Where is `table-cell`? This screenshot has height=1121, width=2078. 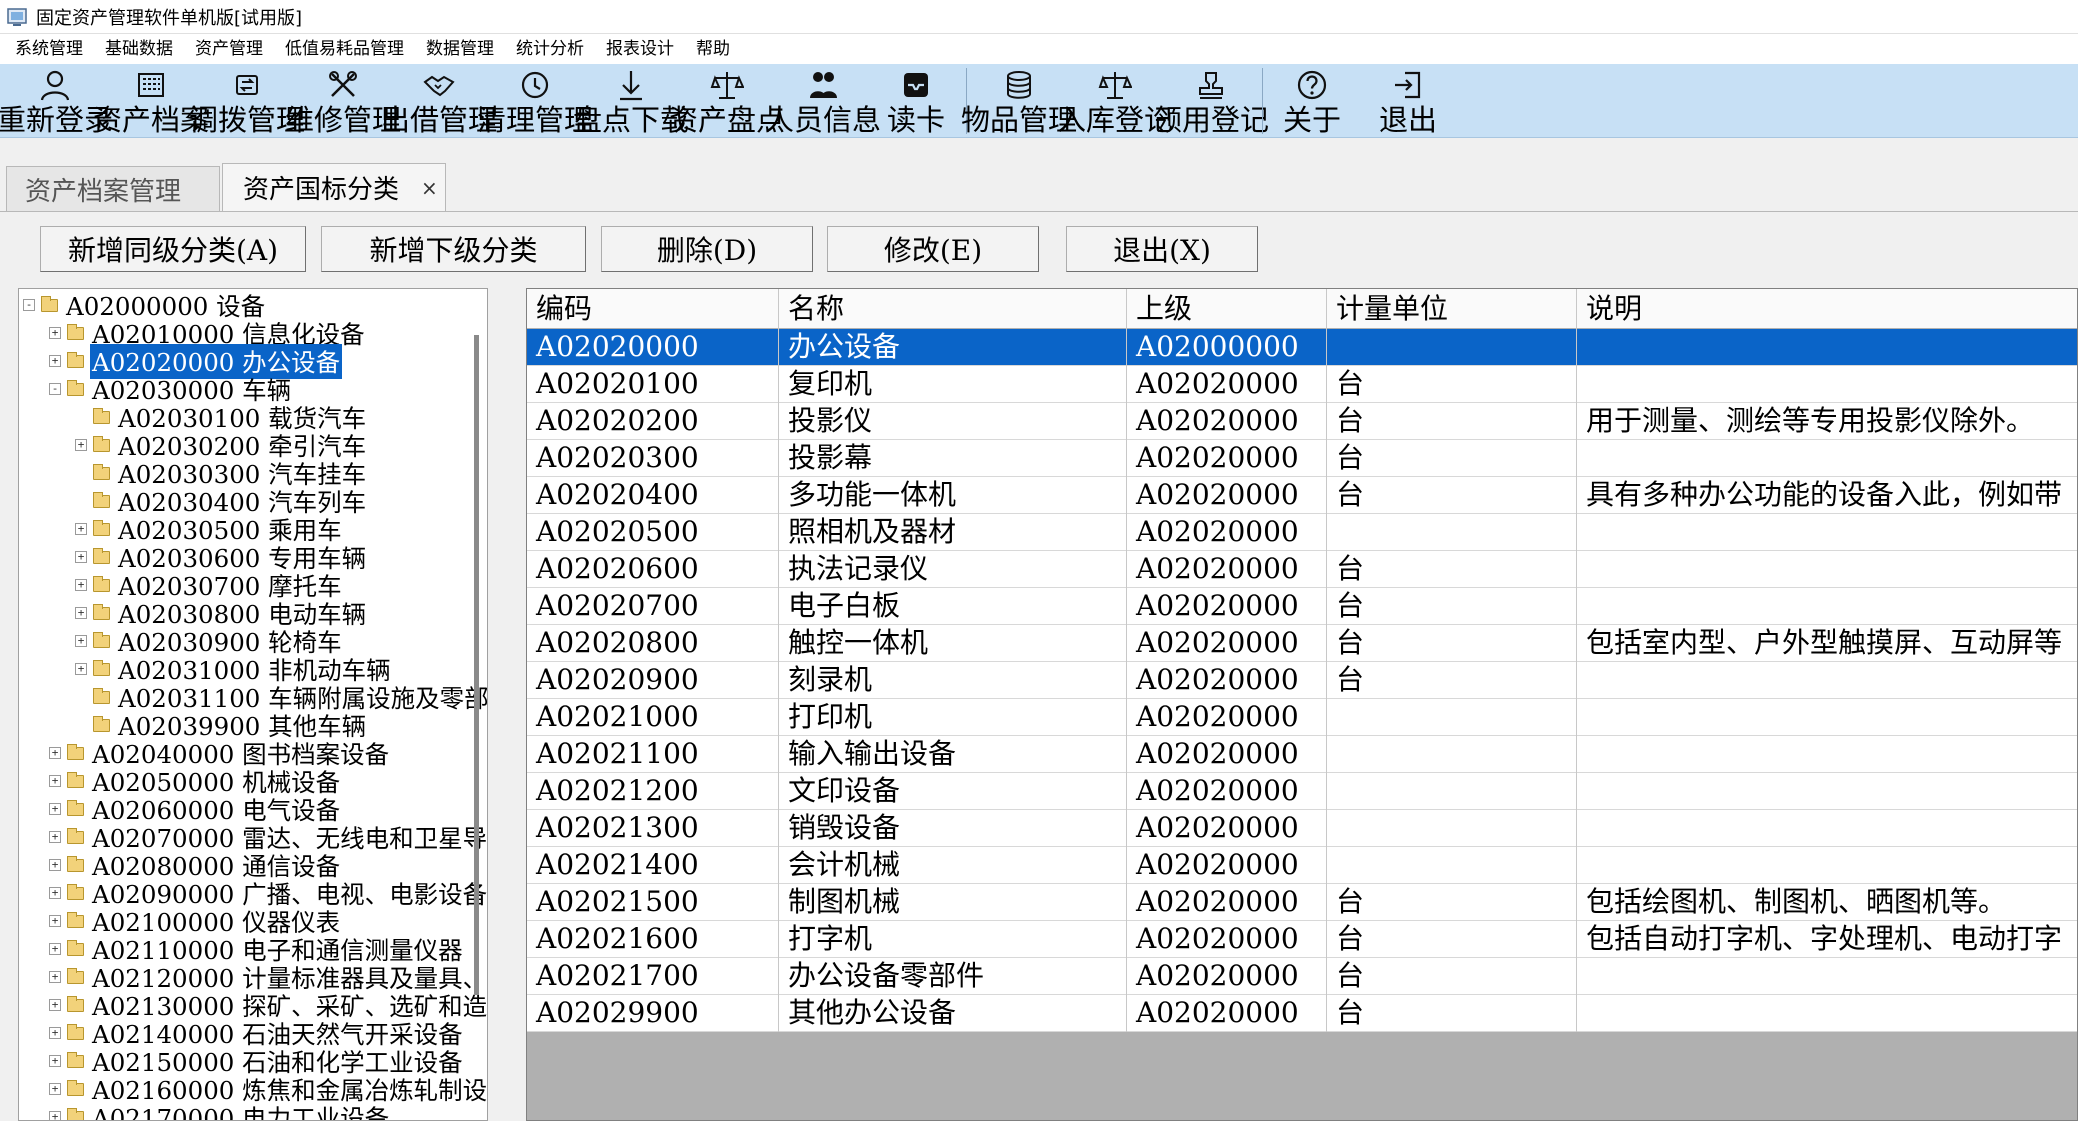
table-cell is located at coordinates (1827, 1013).